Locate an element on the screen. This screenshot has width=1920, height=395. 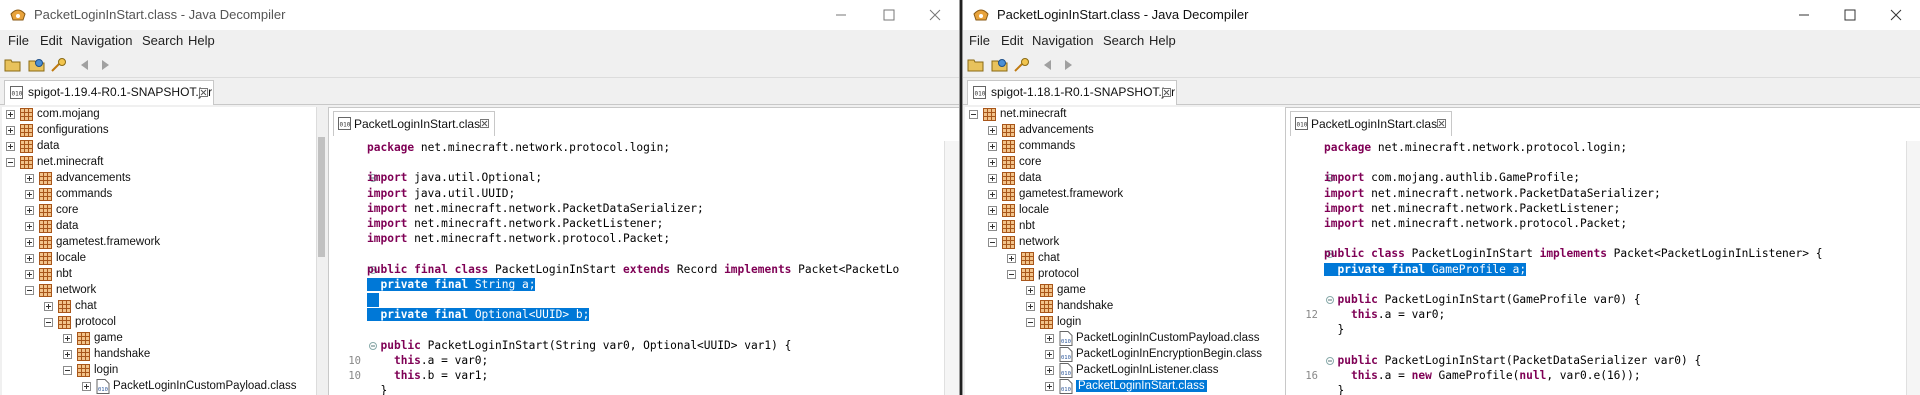
jar-tab: 010 spigot-1.18.1-R0.1-SNAPSHOT.jar is located at coordinates (1072, 92).